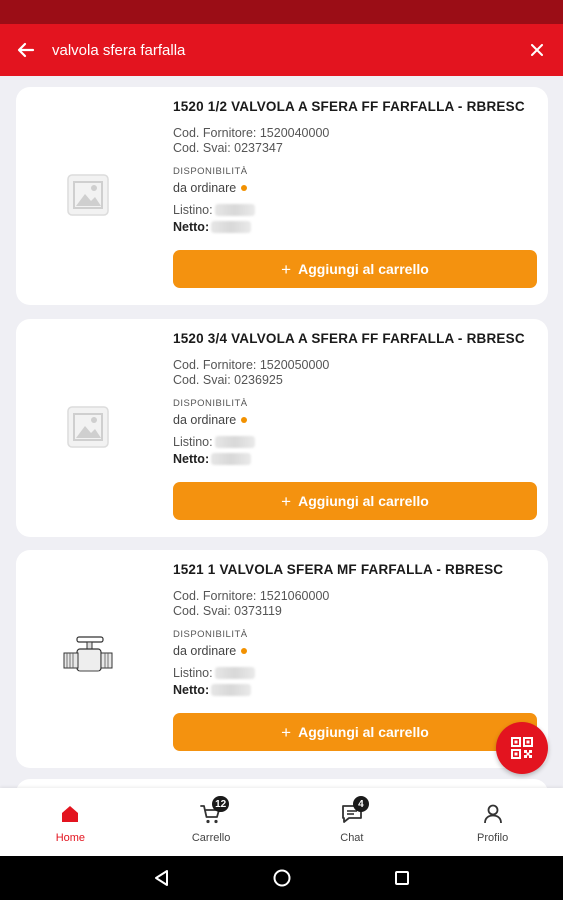 This screenshot has width=563, height=900. What do you see at coordinates (492, 814) in the screenshot?
I see `user-icon` at bounding box center [492, 814].